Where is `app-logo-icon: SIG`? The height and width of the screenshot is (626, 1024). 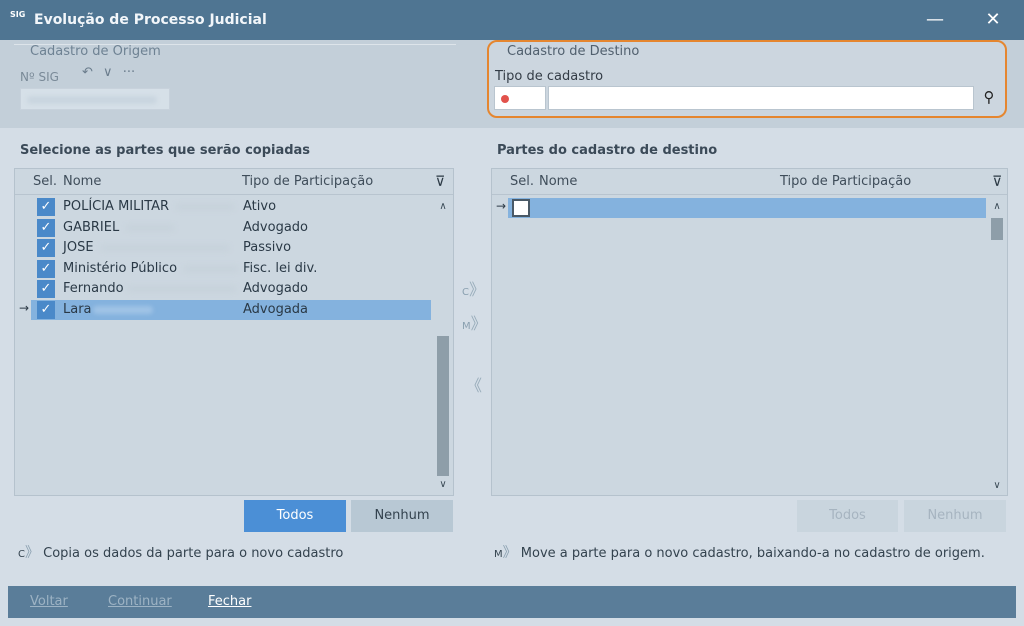 app-logo-icon: SIG is located at coordinates (18, 14).